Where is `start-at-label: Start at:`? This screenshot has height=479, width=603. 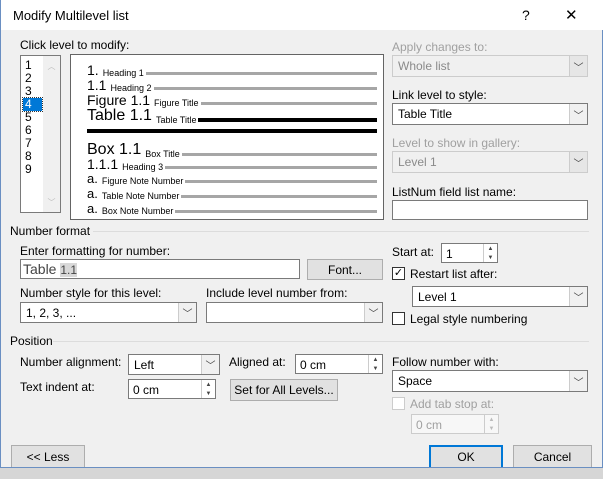
start-at-label: Start at: is located at coordinates (413, 252).